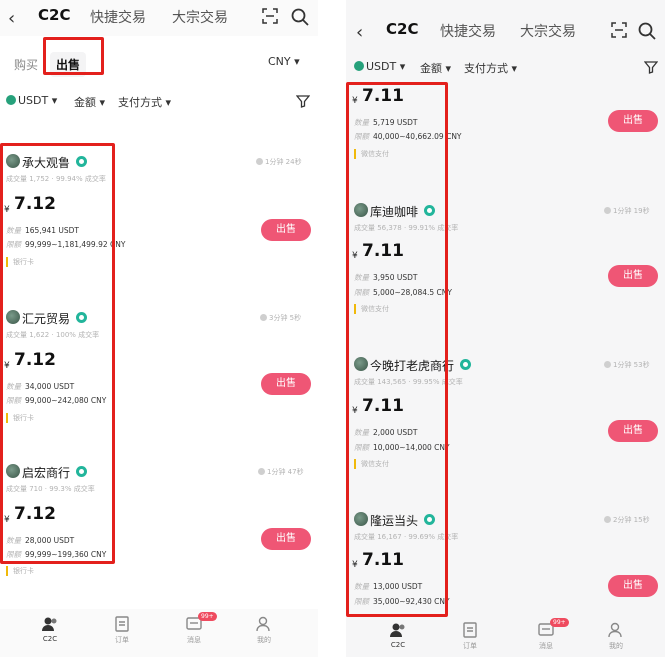 The image size is (665, 657). I want to click on merchant-name: 今晚打老虎商行, so click(412, 365).